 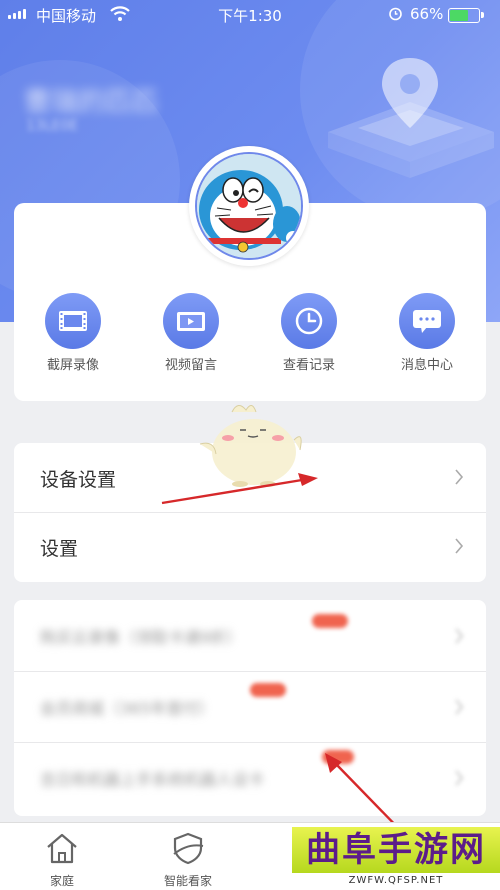 I want to click on tab-home: 家庭, so click(x=62, y=860).